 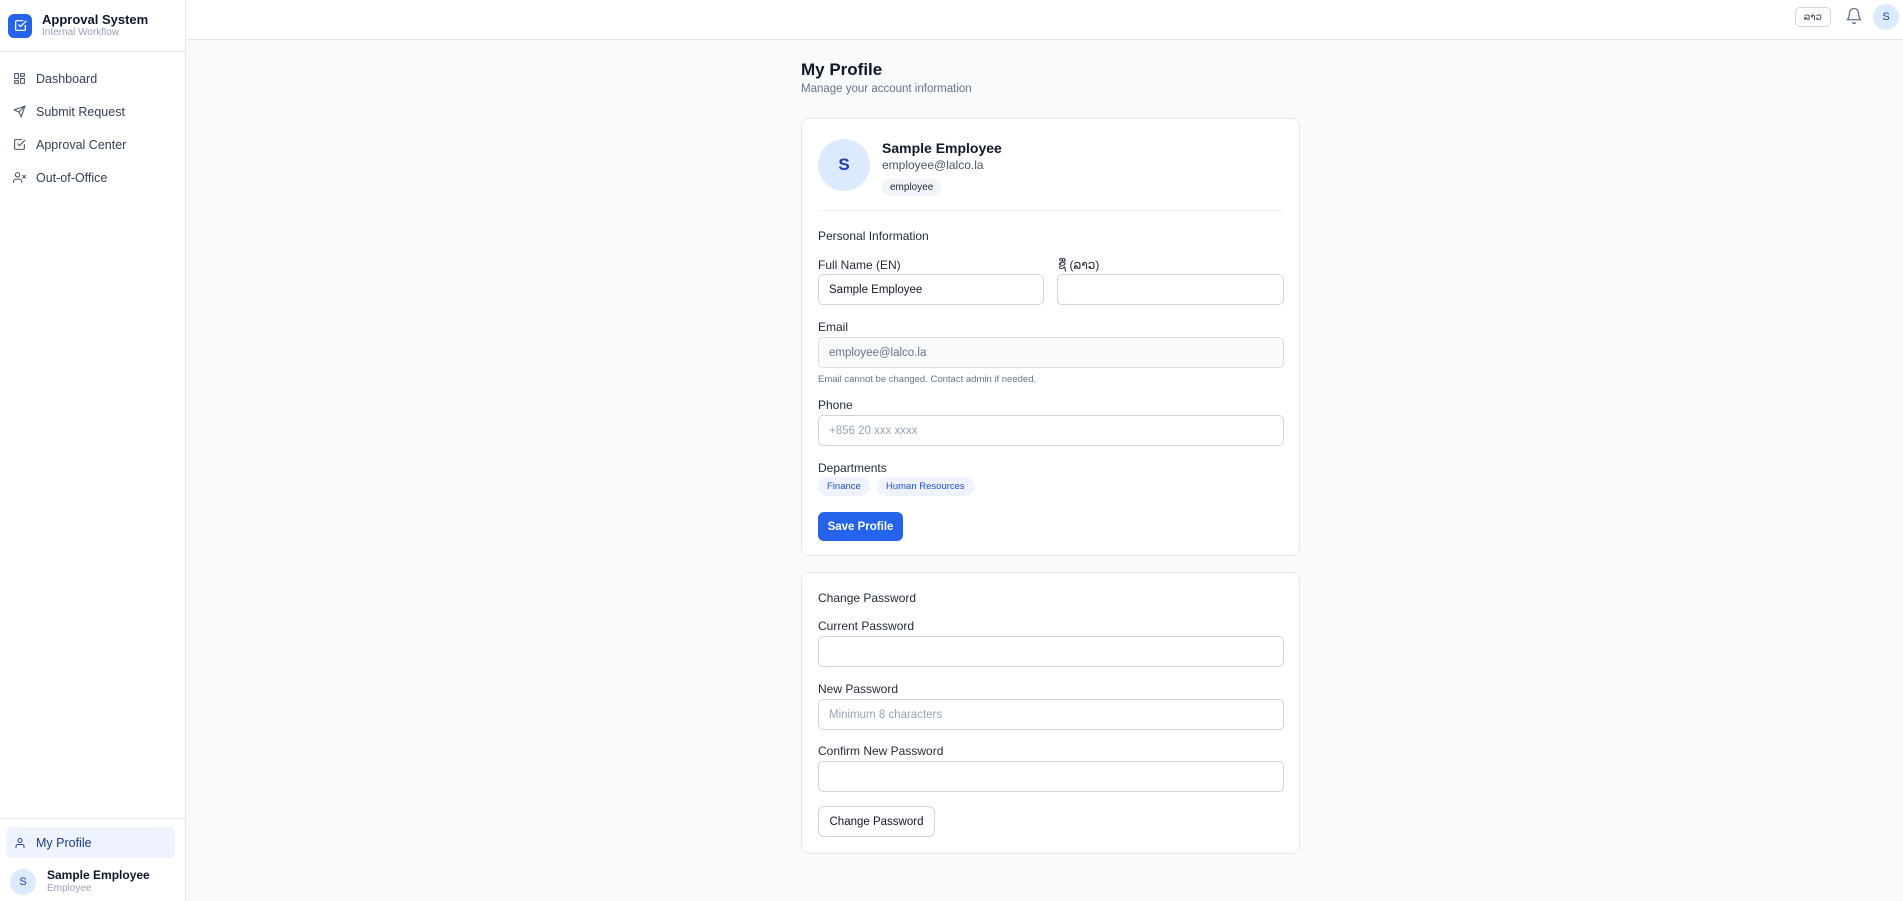 I want to click on brand-subtitle: Internal Workflow, so click(x=81, y=32).